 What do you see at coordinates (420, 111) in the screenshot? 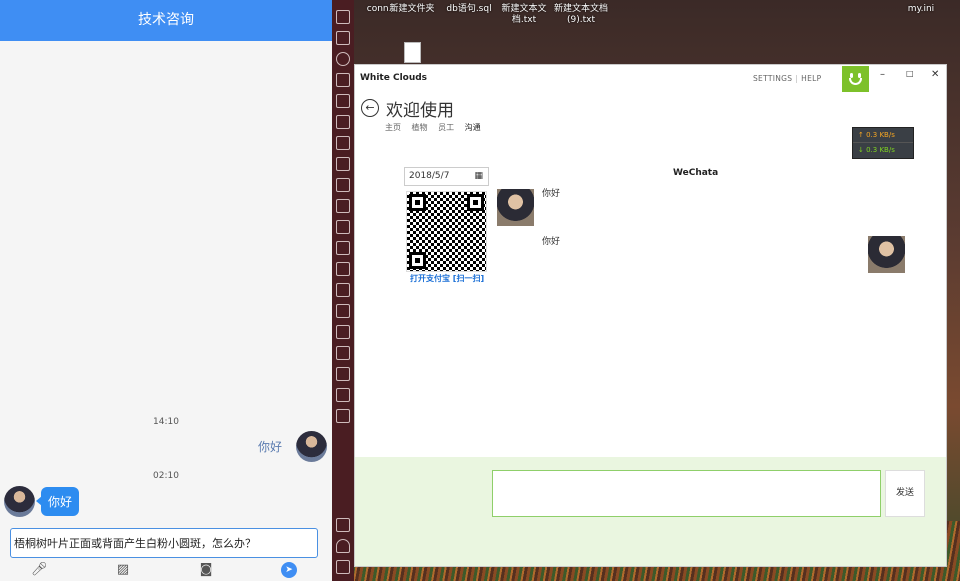
I see `page-title: 欢迎使用` at bounding box center [420, 111].